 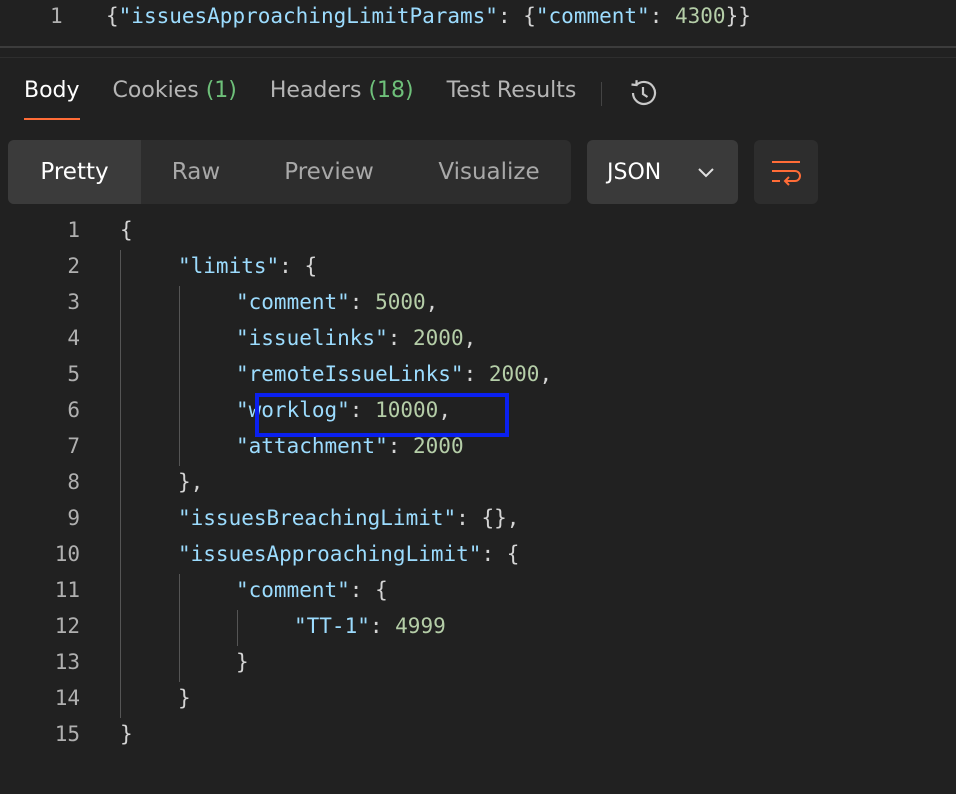 What do you see at coordinates (478, 484) in the screenshot?
I see `code-line: 8},` at bounding box center [478, 484].